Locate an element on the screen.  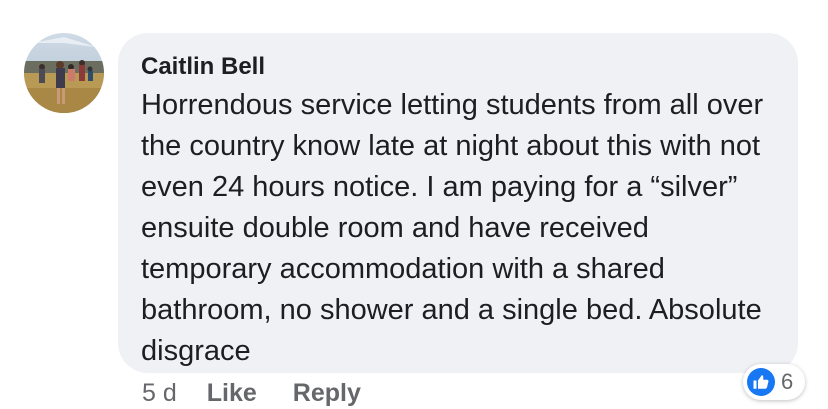
avatar-photo is located at coordinates (64, 73).